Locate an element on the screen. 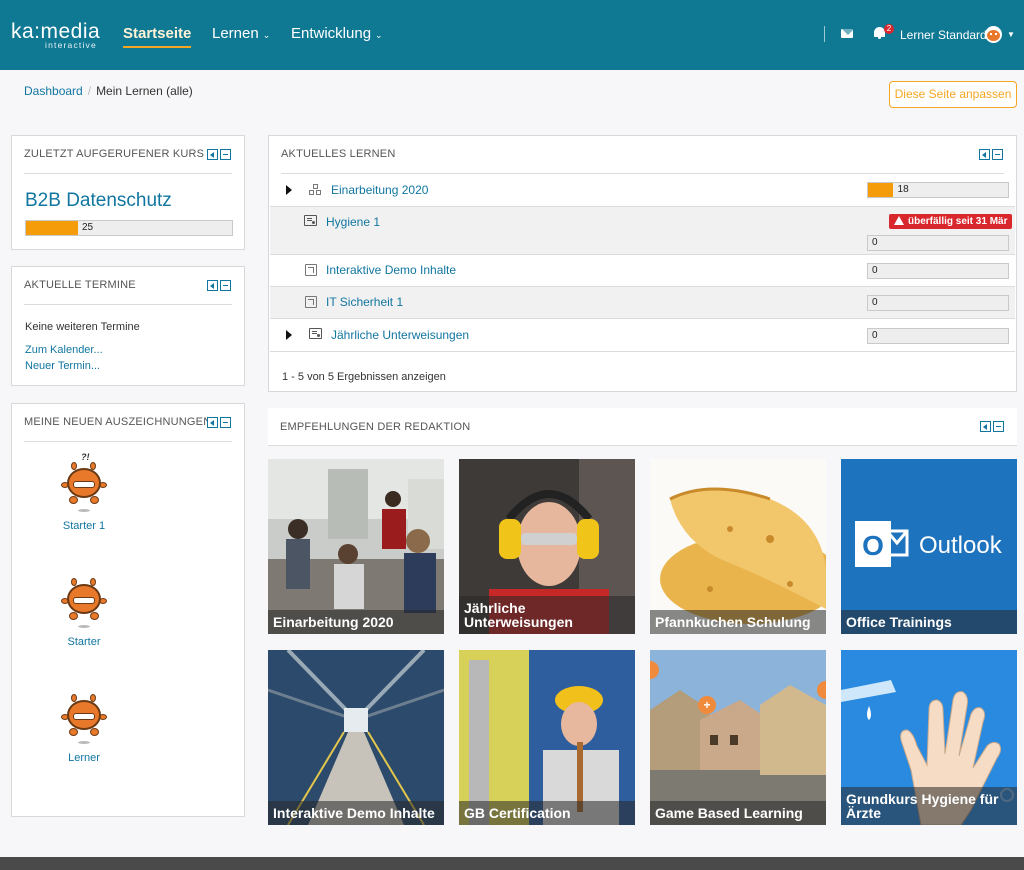 This screenshot has width=1024, height=870. award-label: Lerner is located at coordinates (84, 758).